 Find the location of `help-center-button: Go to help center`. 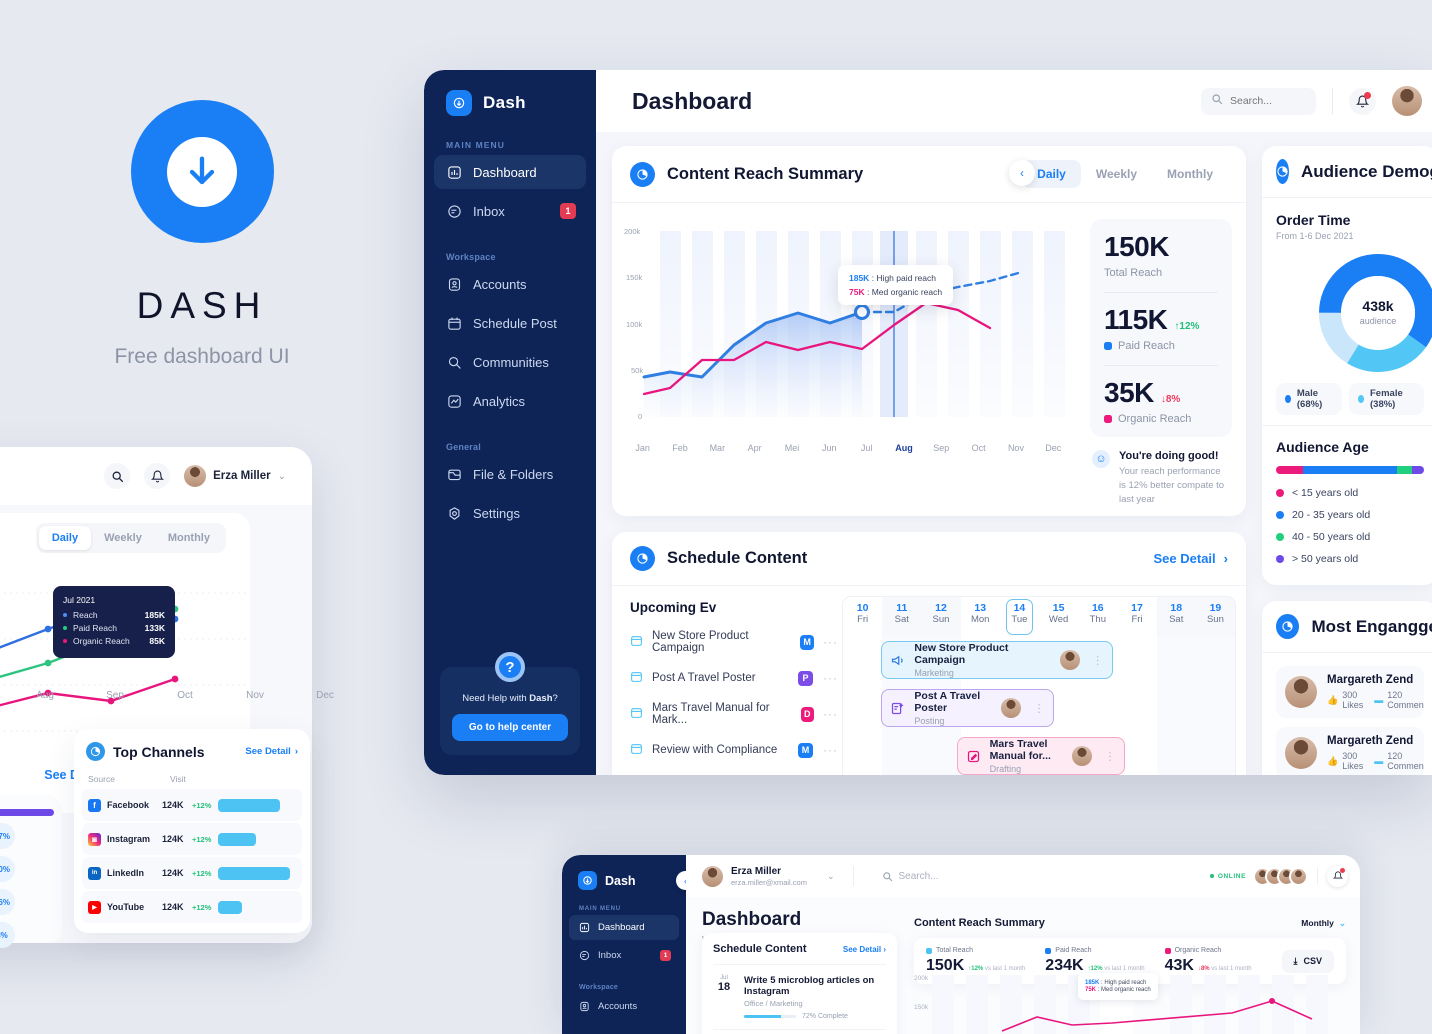

help-center-button: Go to help center is located at coordinates (510, 727).